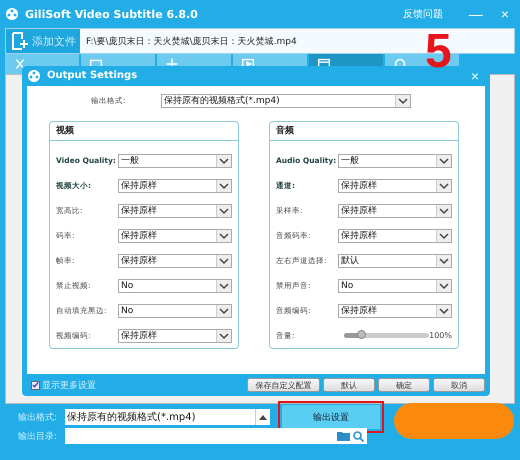  Describe the element at coordinates (404, 385) in the screenshot. I see `dialog-button: 确定` at that location.